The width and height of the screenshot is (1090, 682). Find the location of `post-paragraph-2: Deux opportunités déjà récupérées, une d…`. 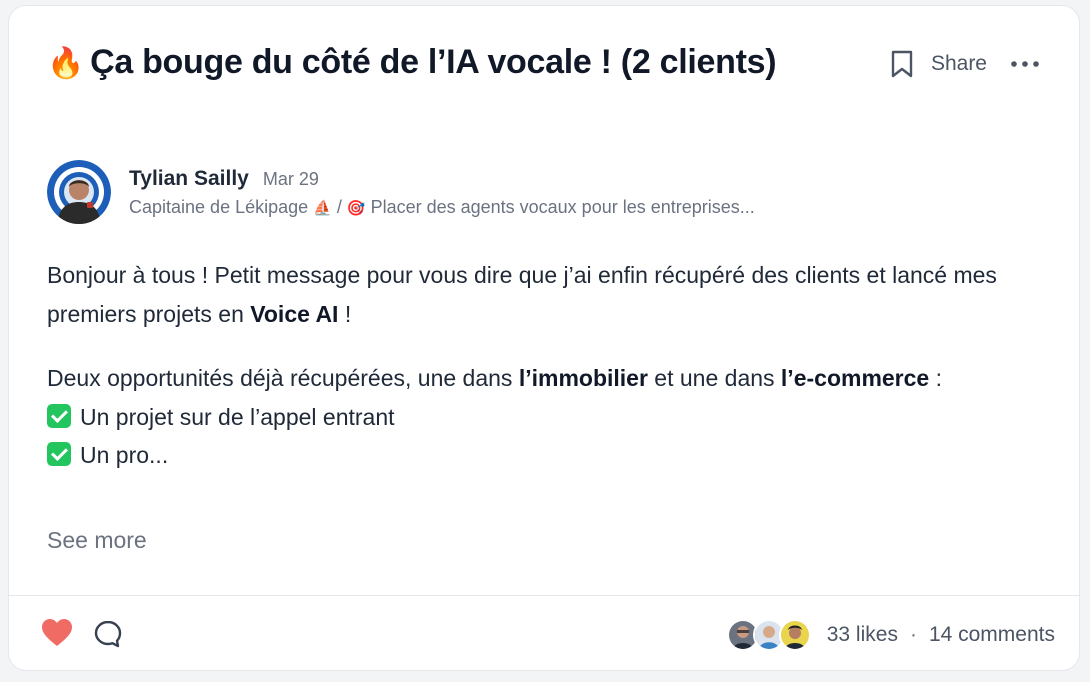

post-paragraph-2: Deux opportunités déjà récupérées, une d… is located at coordinates (552, 378).